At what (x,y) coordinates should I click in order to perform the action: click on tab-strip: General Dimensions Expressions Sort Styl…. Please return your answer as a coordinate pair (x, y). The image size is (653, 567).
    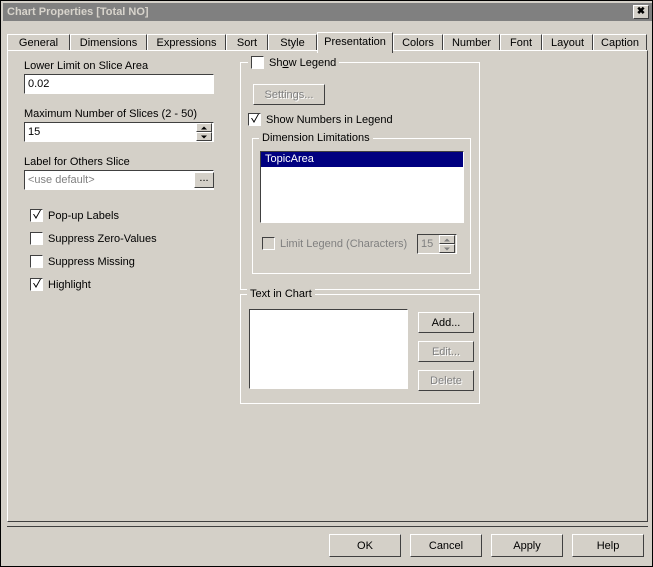
    Looking at the image, I should click on (327, 42).